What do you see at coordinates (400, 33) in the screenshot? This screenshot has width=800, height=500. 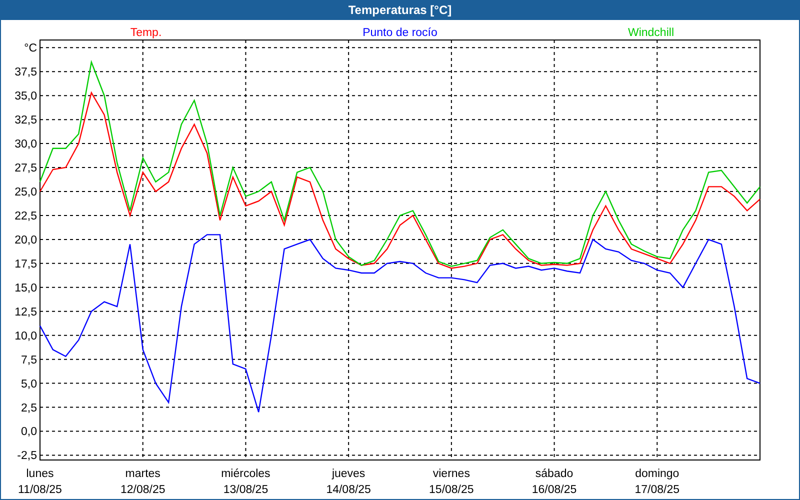 I see `legend-label: Punto de rocío` at bounding box center [400, 33].